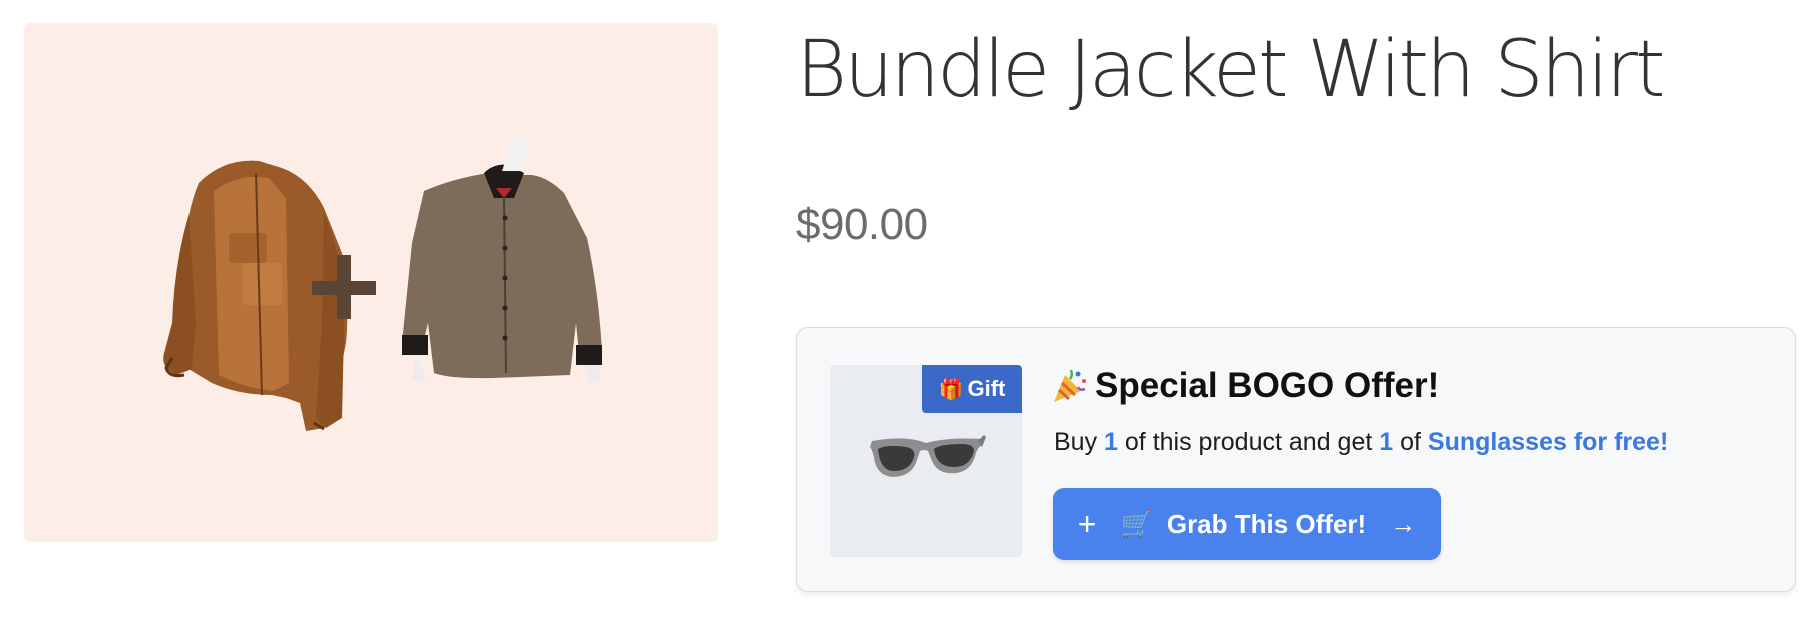 The width and height of the screenshot is (1820, 626). Describe the element at coordinates (862, 224) in the screenshot. I see `product-price: $90.00` at that location.